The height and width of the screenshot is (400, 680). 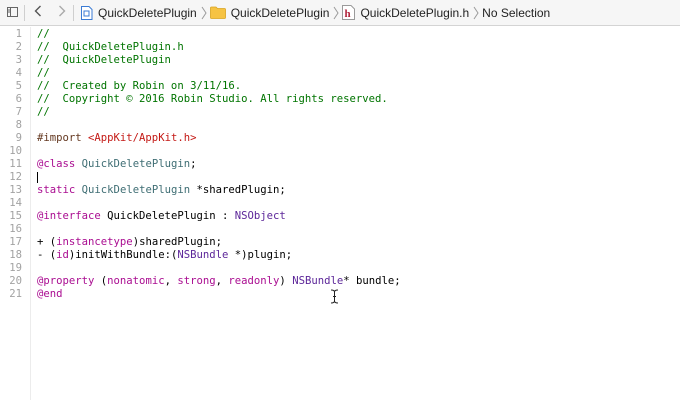 I want to click on code-token: // QuickDeletePlugin, so click(x=104, y=60).